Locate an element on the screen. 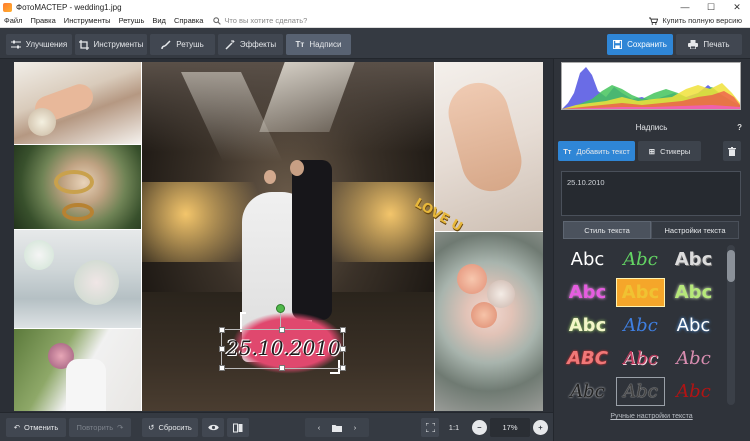  tab-effects: Эффекты is located at coordinates (250, 44).